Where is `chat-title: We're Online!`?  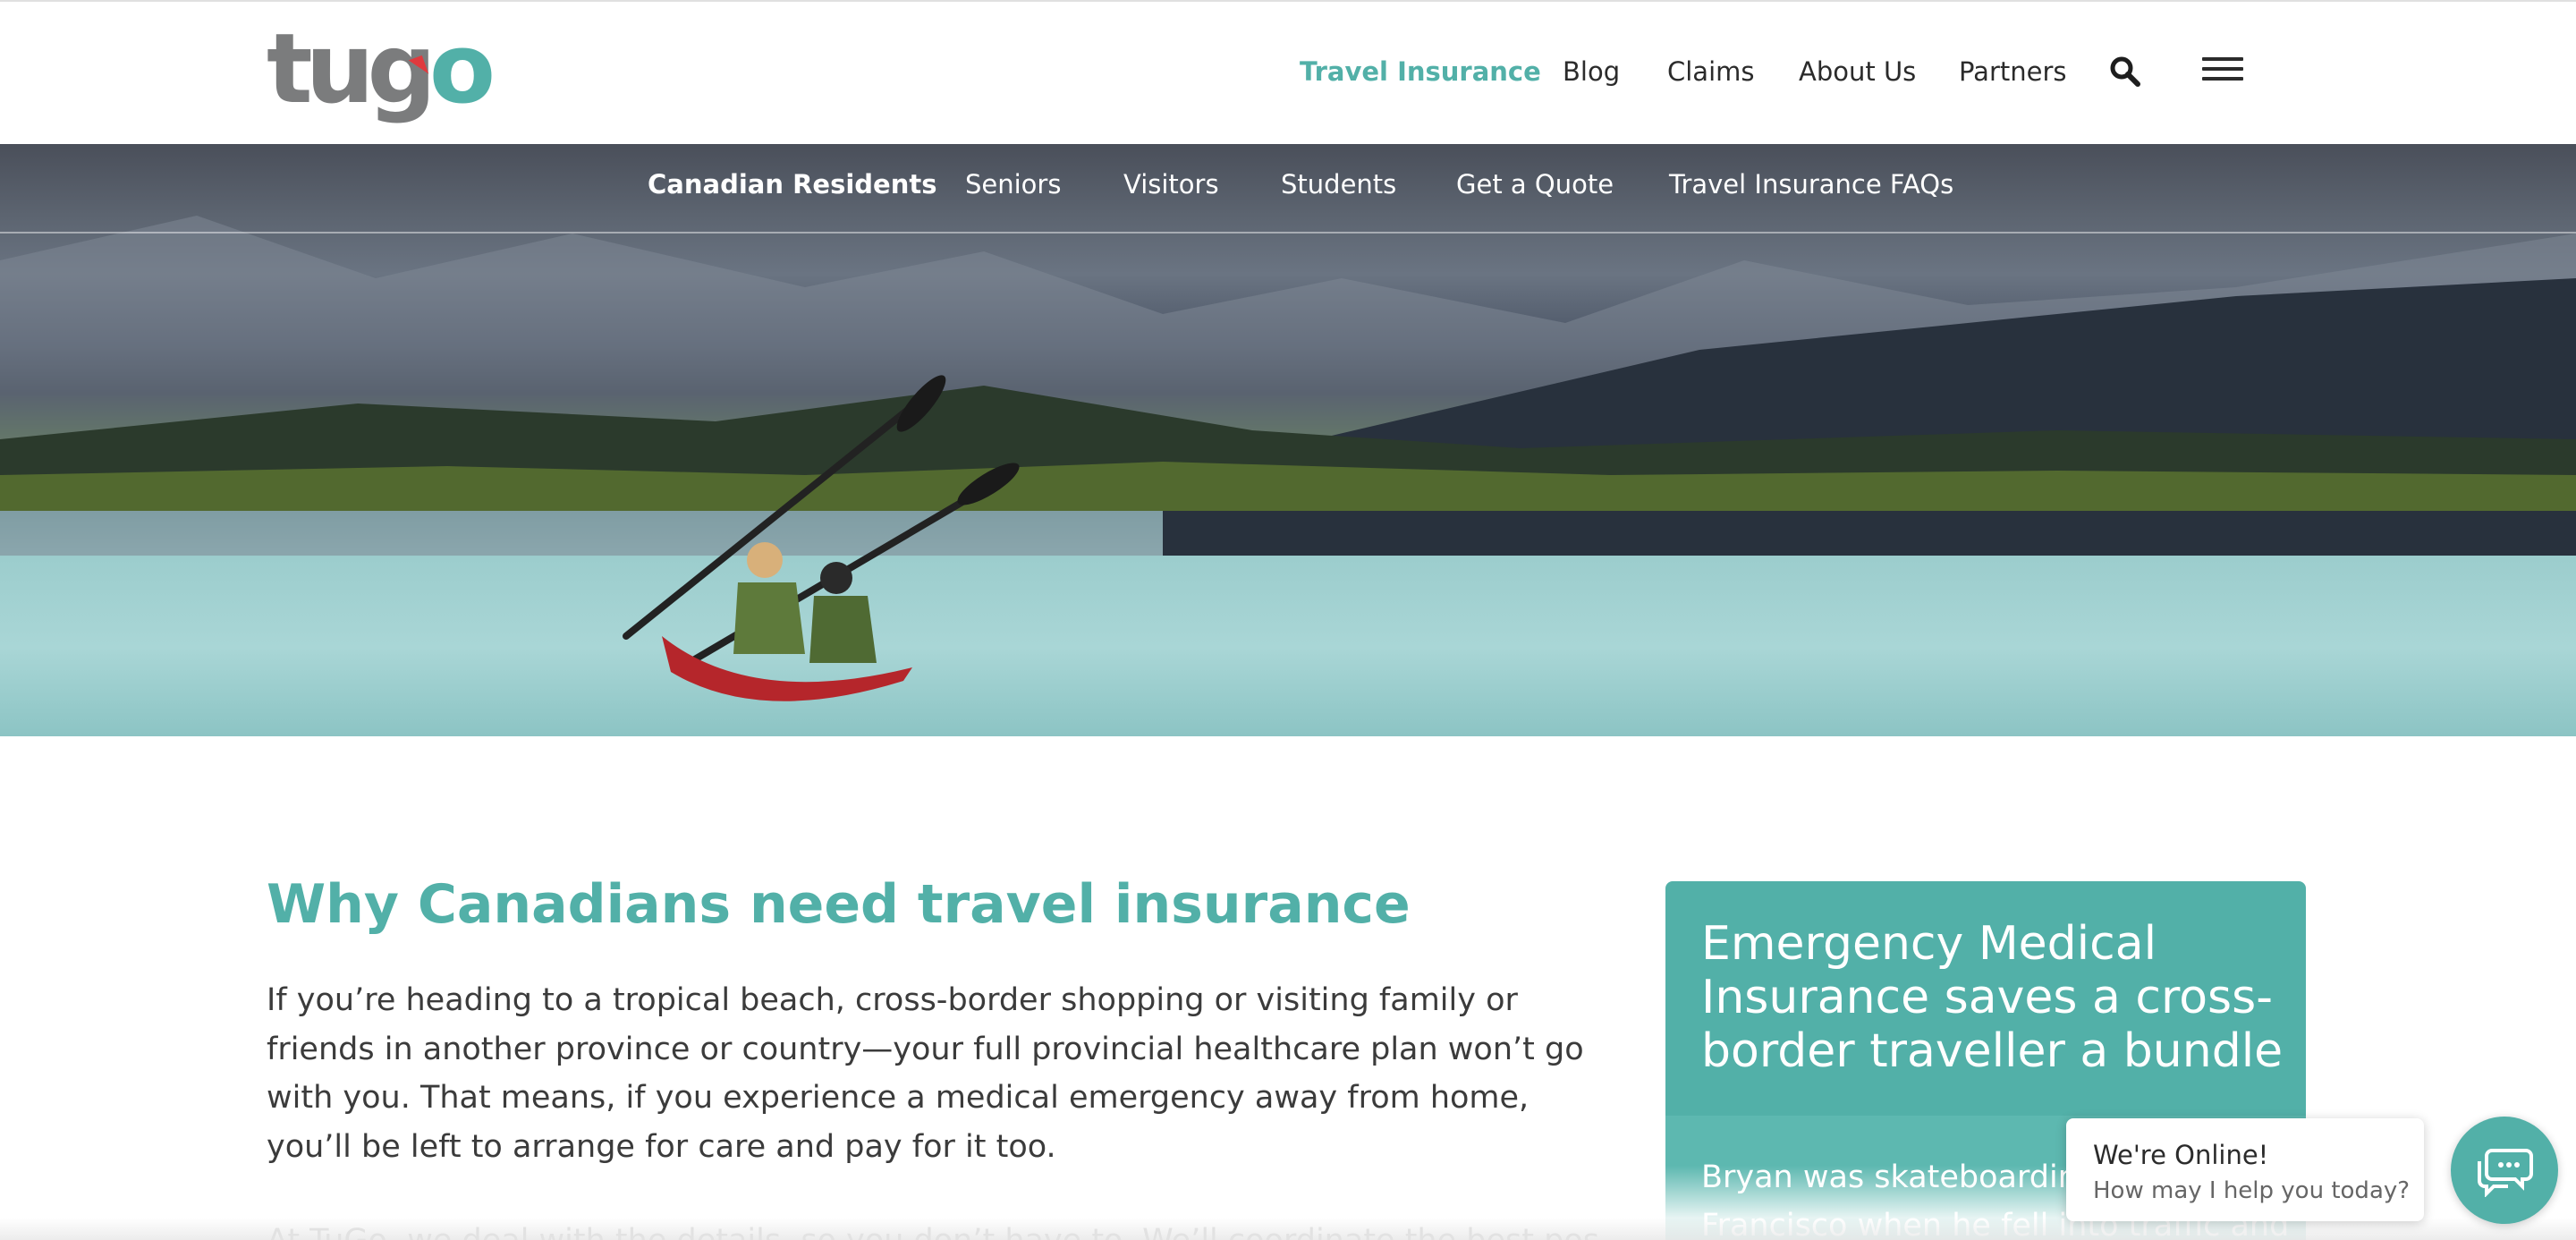 chat-title: We're Online! is located at coordinates (2181, 1155).